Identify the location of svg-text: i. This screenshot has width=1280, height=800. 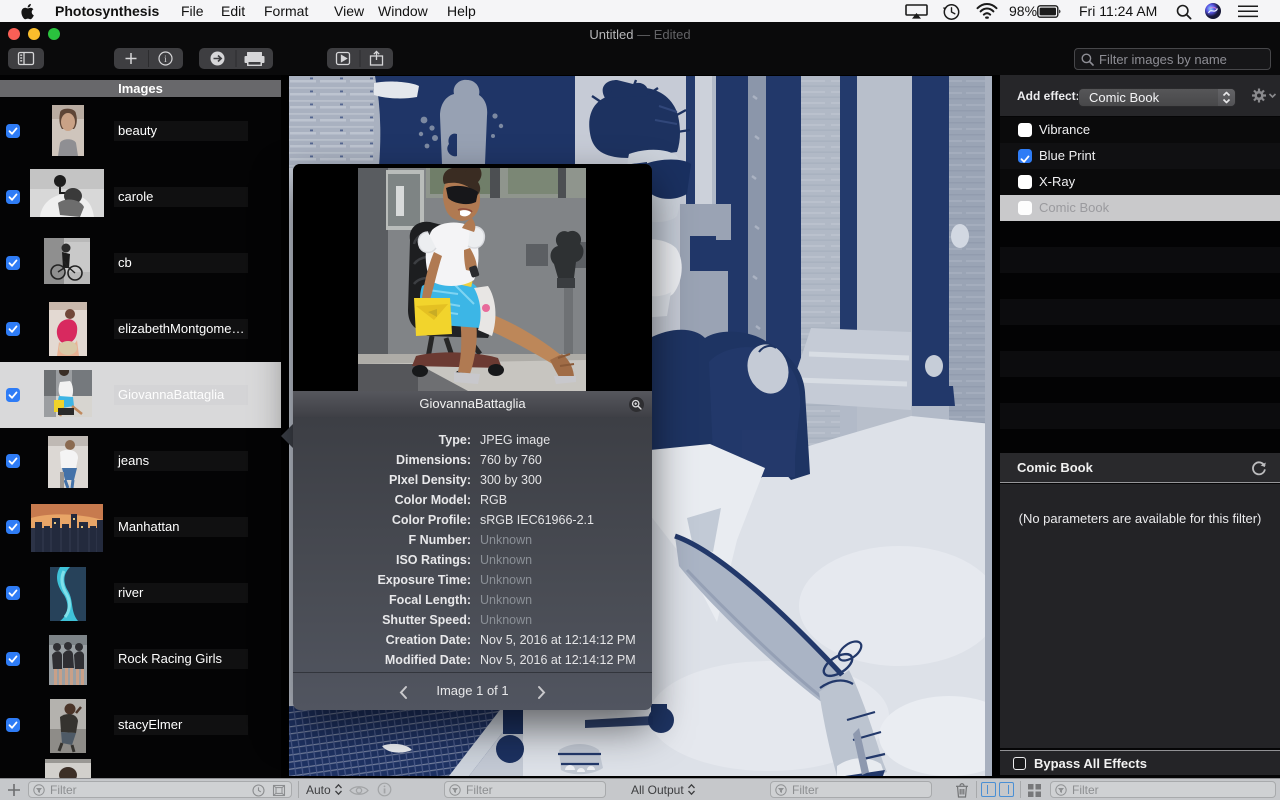
(165, 60).